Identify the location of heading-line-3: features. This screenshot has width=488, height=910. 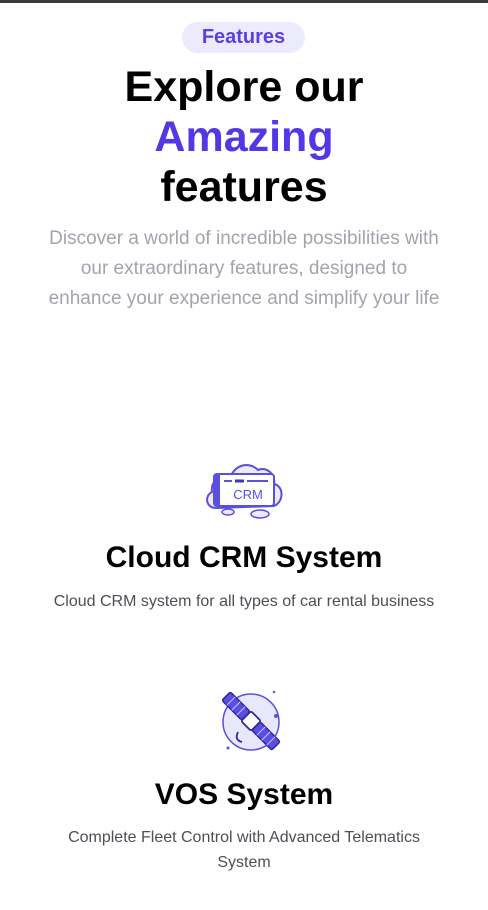
(244, 187).